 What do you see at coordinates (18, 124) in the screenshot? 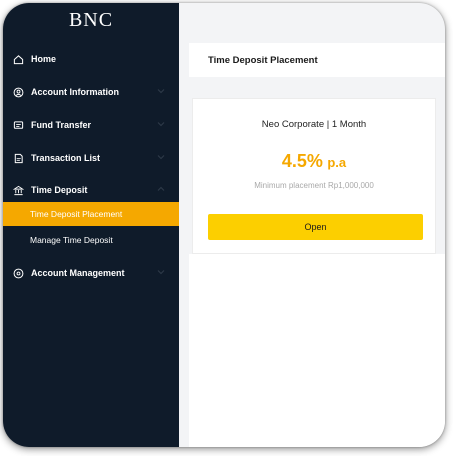
I see `transfer-icon` at bounding box center [18, 124].